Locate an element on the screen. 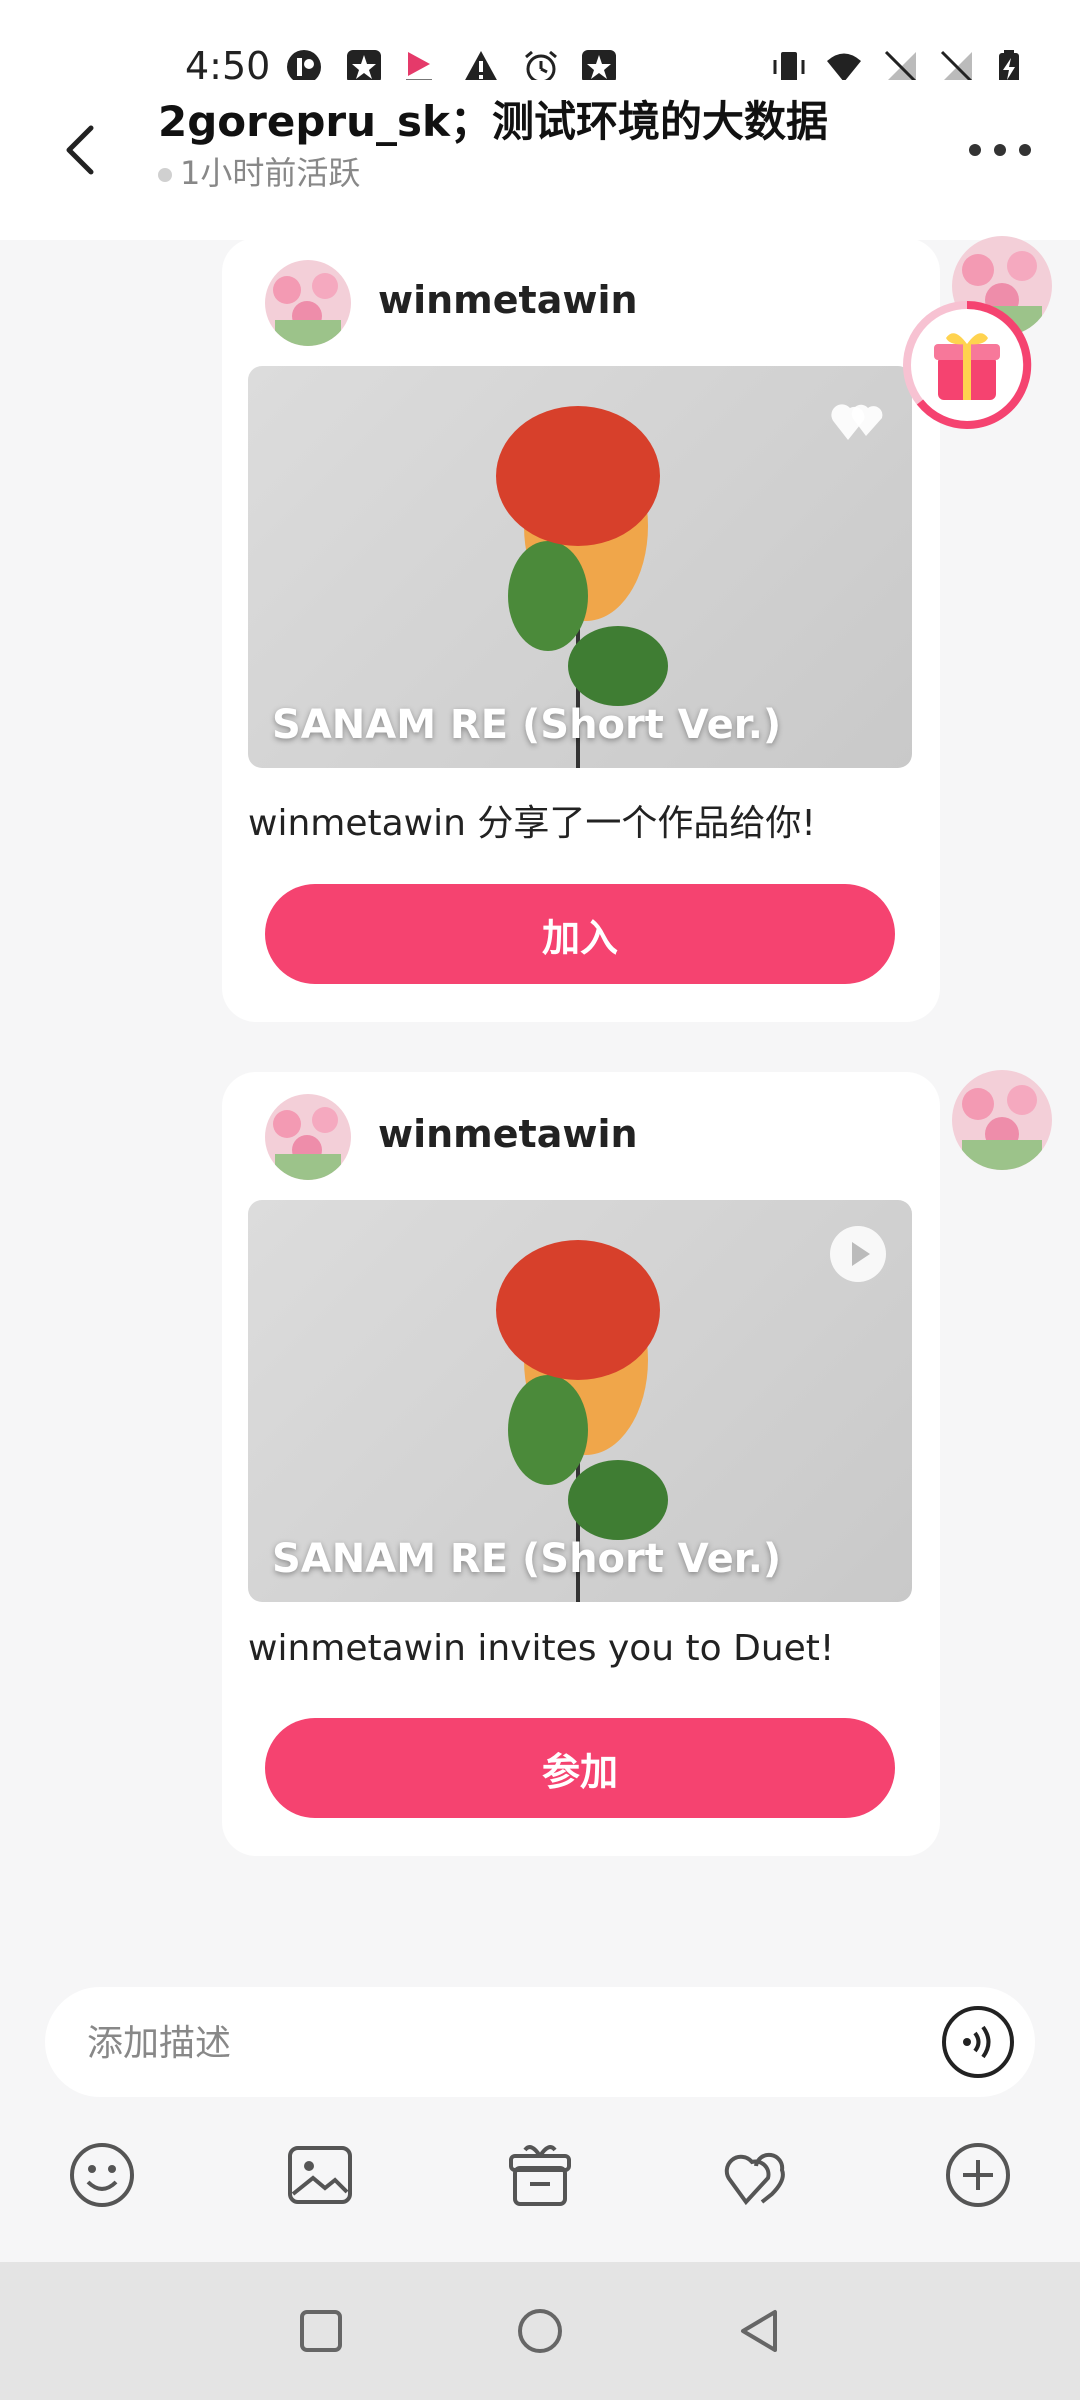  back-arrow-icon is located at coordinates (85, 150).